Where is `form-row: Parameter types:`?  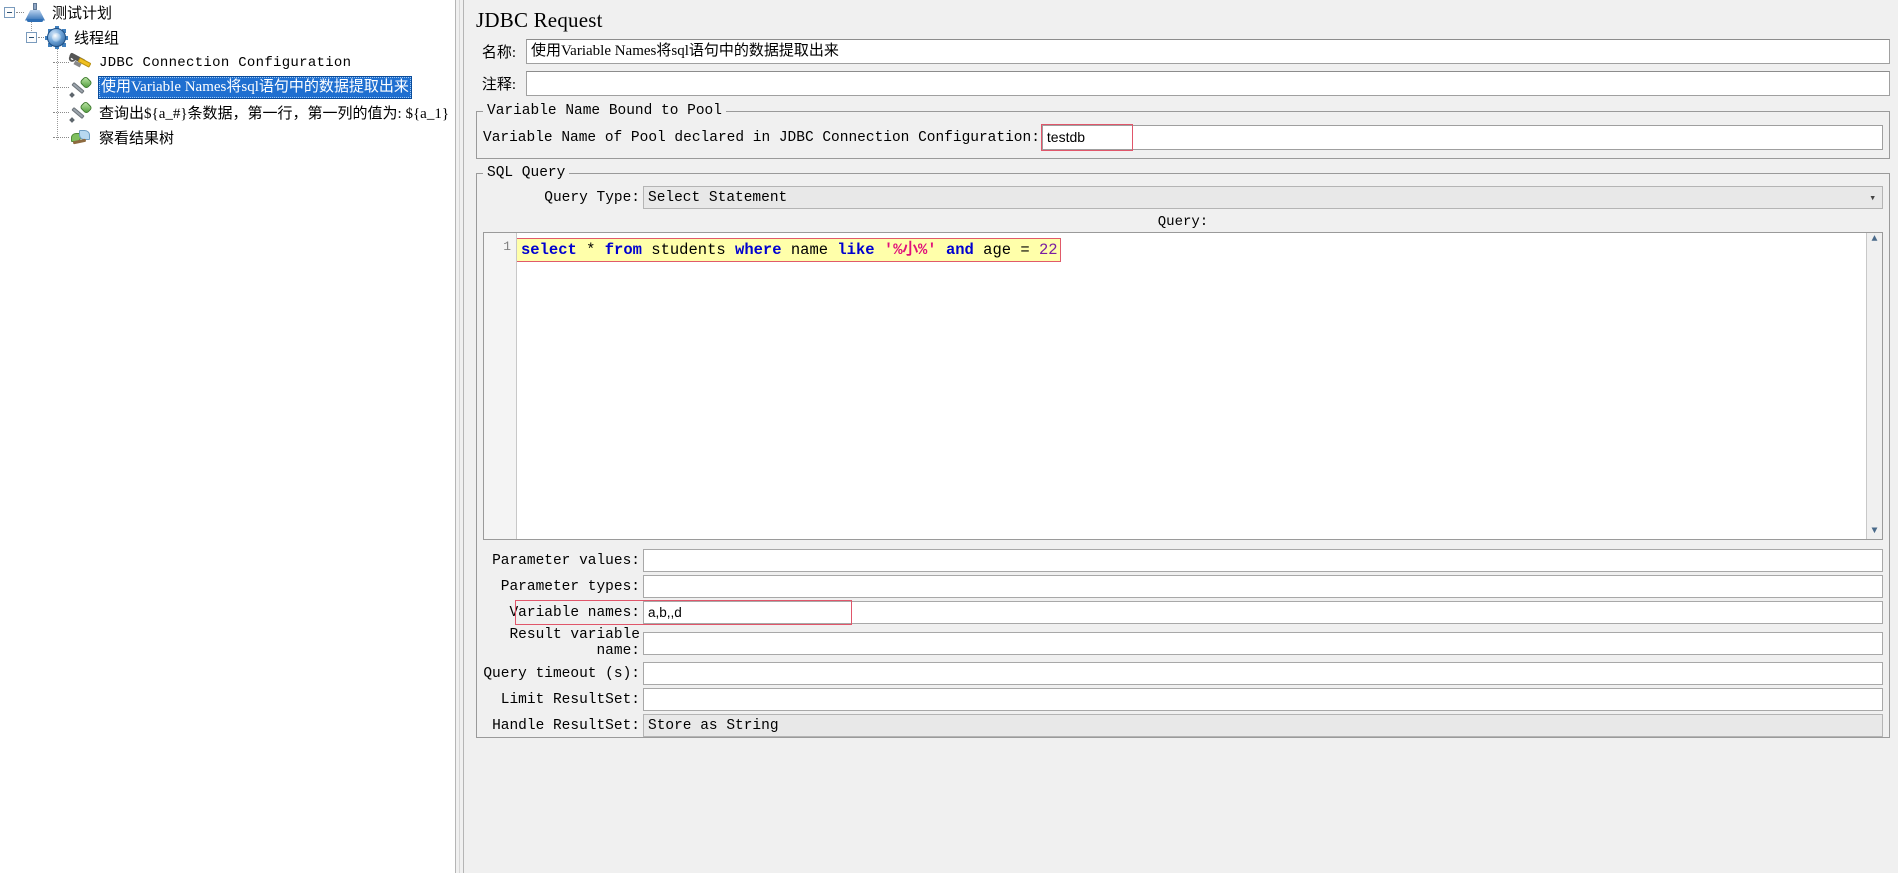
form-row: Parameter types: is located at coordinates (1183, 586).